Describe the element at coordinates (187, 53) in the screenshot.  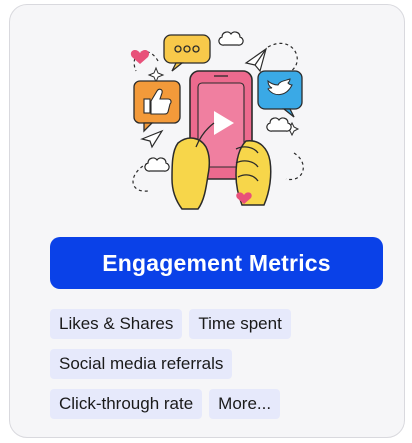
I see `chat-dots-icon` at that location.